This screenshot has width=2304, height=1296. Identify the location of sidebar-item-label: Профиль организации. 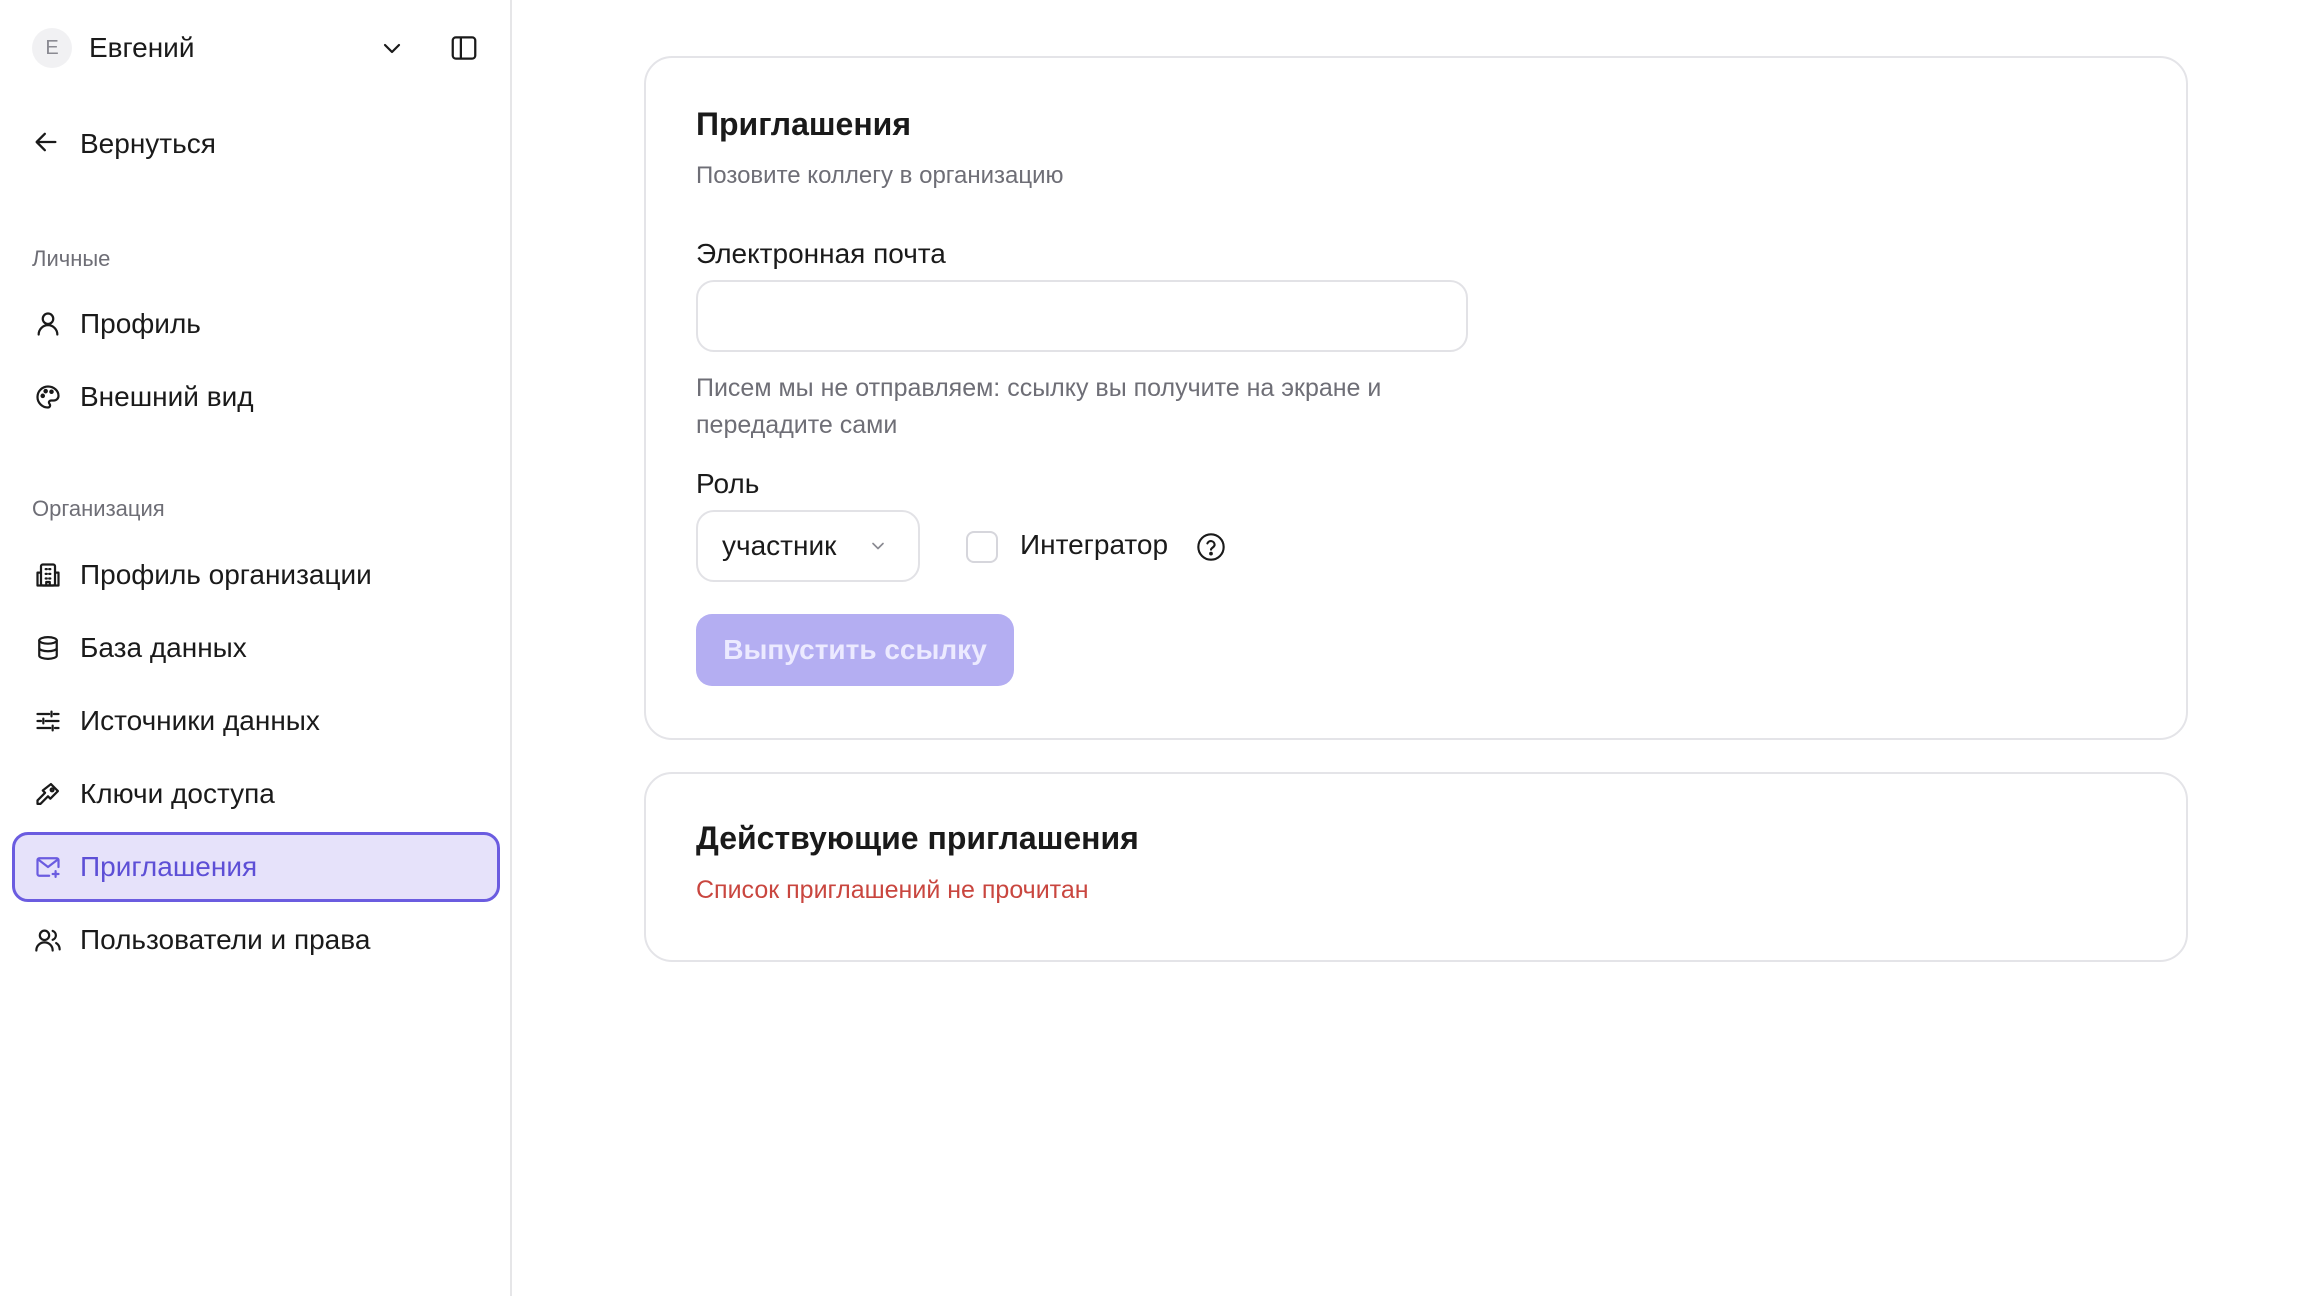
(226, 574).